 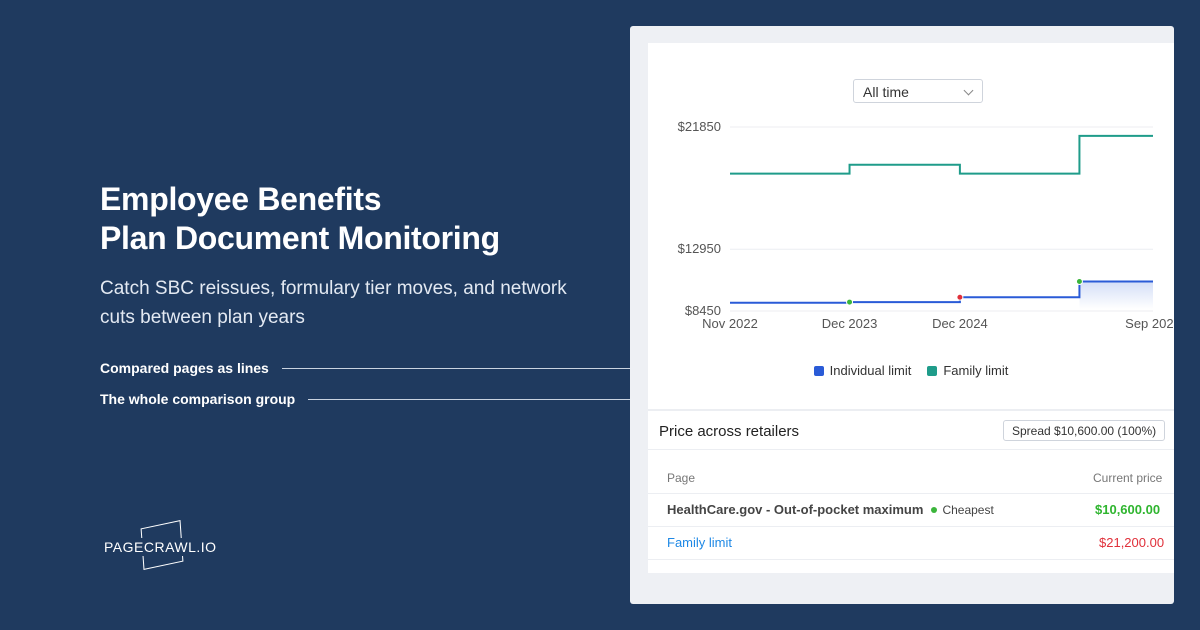 I want to click on legend-item: Individual limit, so click(x=862, y=370).